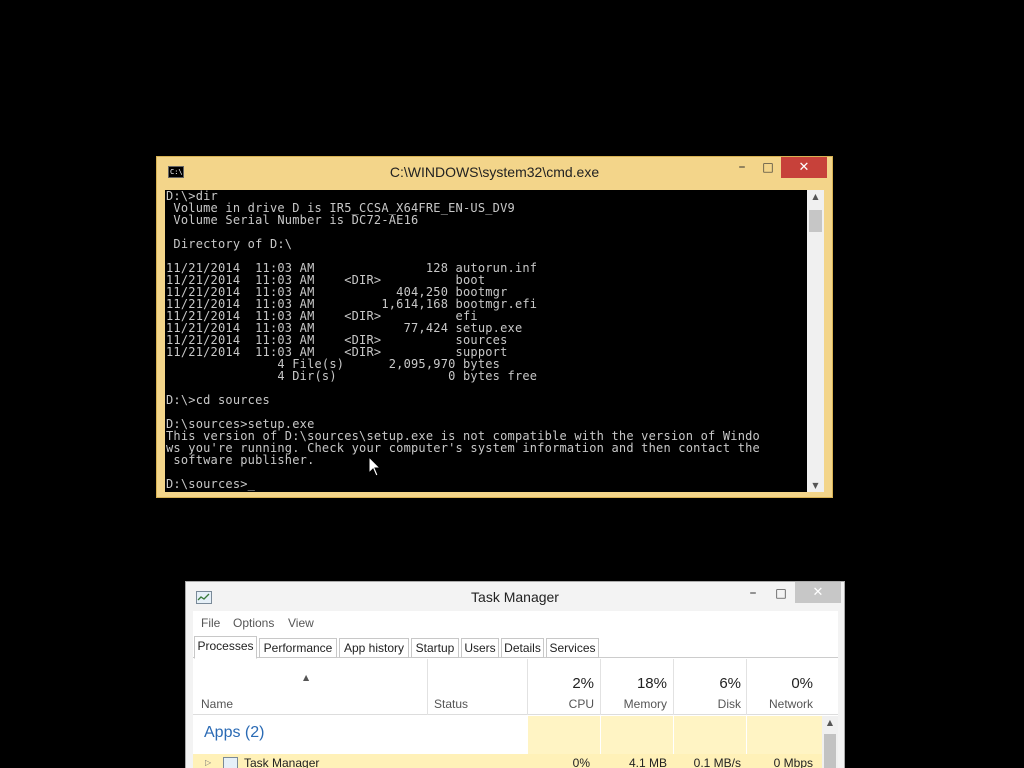 This screenshot has height=768, width=1024. I want to click on group-header-apps: Apps (2), so click(234, 732).